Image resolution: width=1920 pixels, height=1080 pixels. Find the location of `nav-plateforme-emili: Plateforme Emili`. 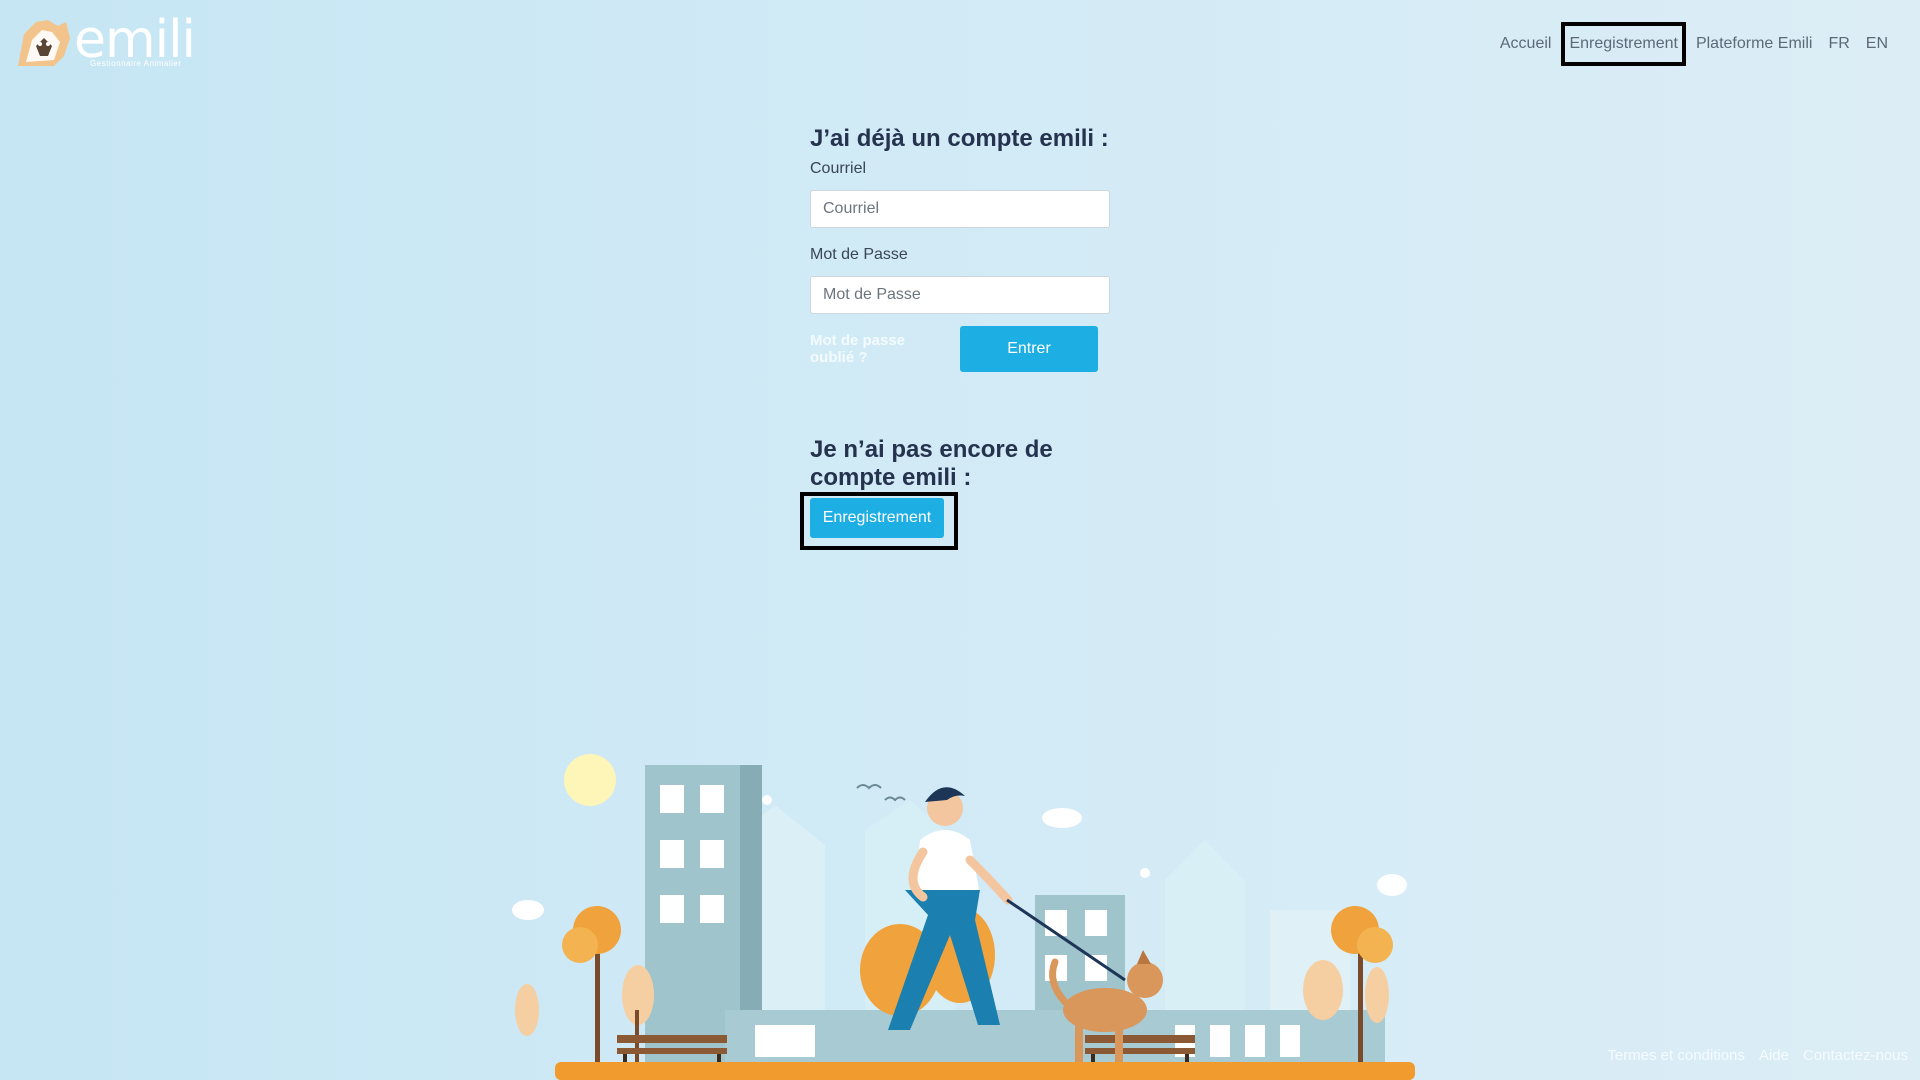

nav-plateforme-emili: Plateforme Emili is located at coordinates (1754, 44).